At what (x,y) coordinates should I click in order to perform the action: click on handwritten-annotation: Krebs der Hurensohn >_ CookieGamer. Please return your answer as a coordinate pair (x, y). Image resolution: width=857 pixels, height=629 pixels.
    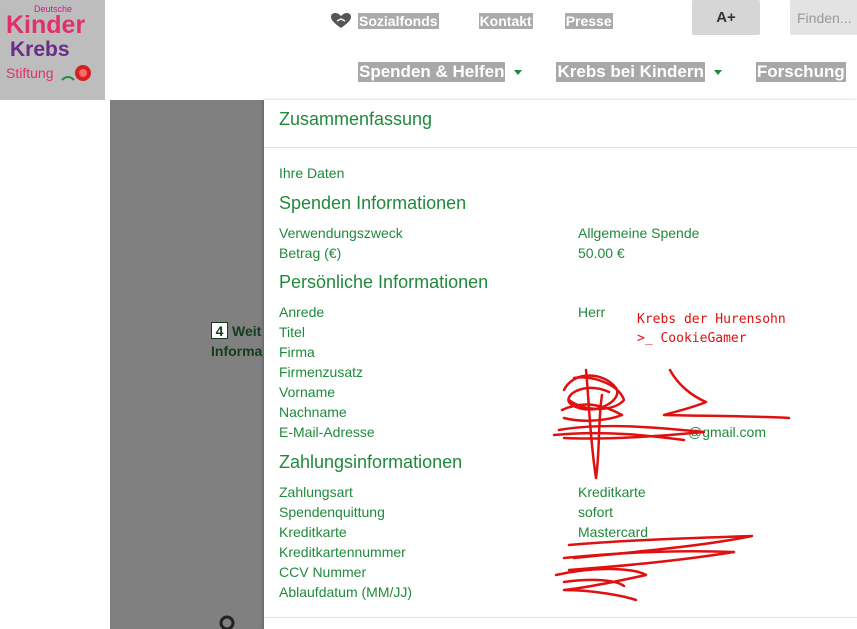
    Looking at the image, I should click on (711, 329).